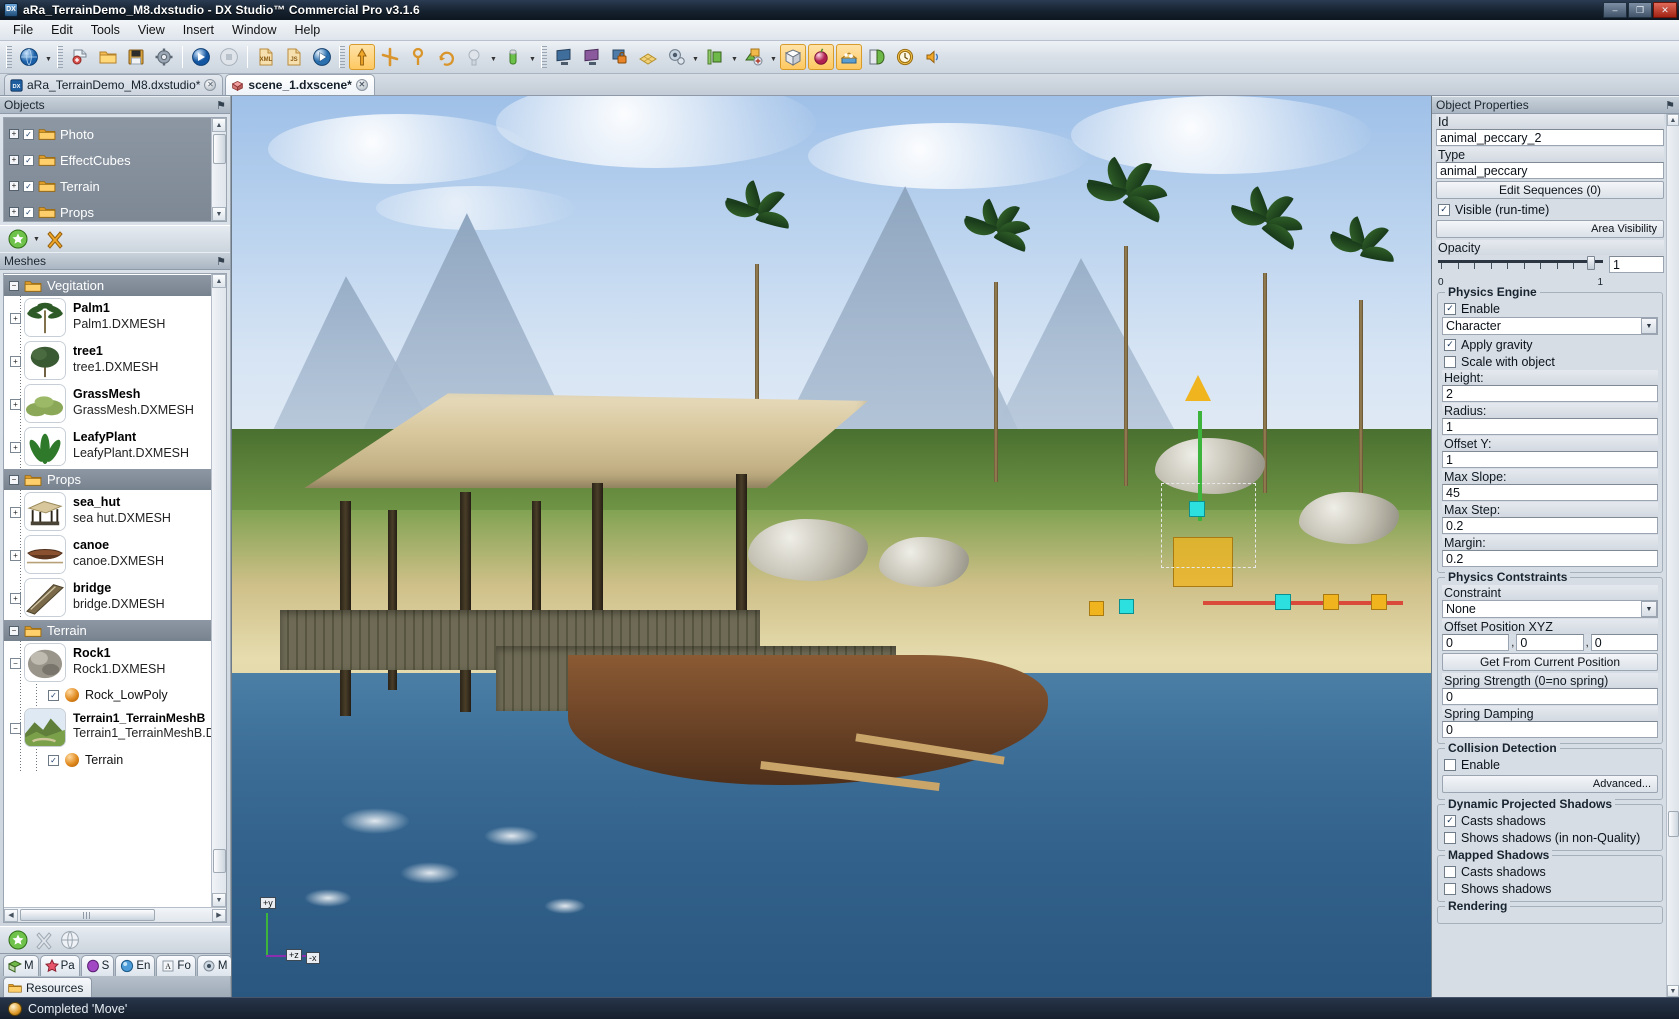  I want to click on dynamic-shows-shadows-checkbox: Shows shadows (in non-Quality), so click(1550, 837).